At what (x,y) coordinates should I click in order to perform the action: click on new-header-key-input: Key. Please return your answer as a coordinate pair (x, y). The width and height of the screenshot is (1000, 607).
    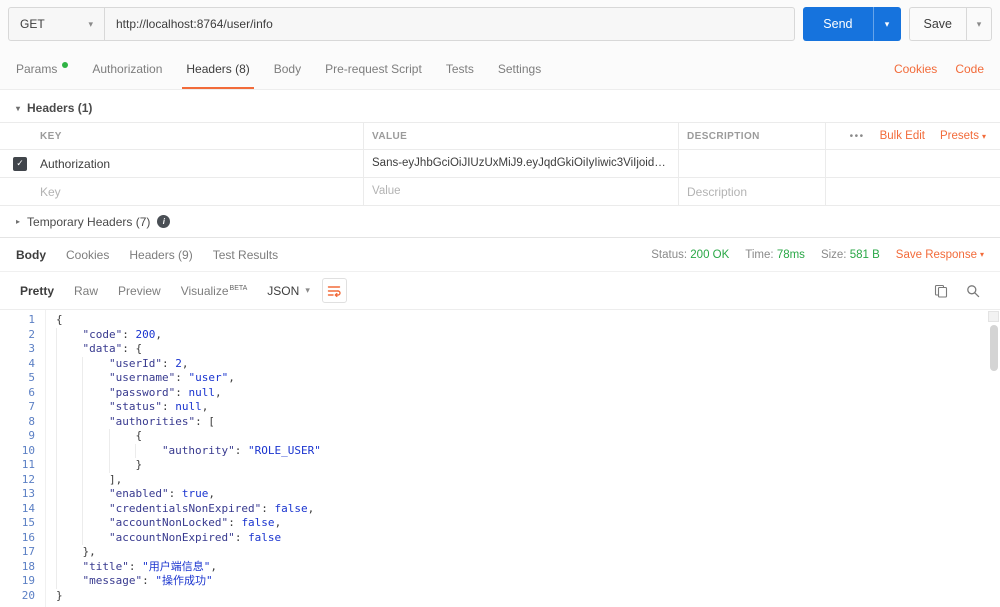
    Looking at the image, I should click on (201, 191).